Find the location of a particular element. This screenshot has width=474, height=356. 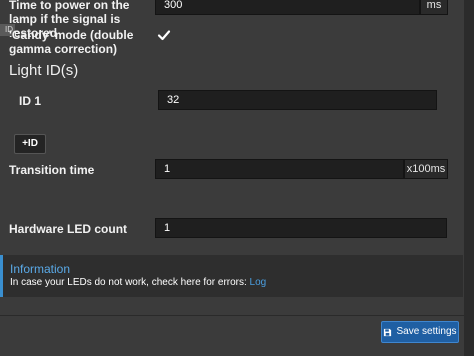

log-link: Log is located at coordinates (258, 282).